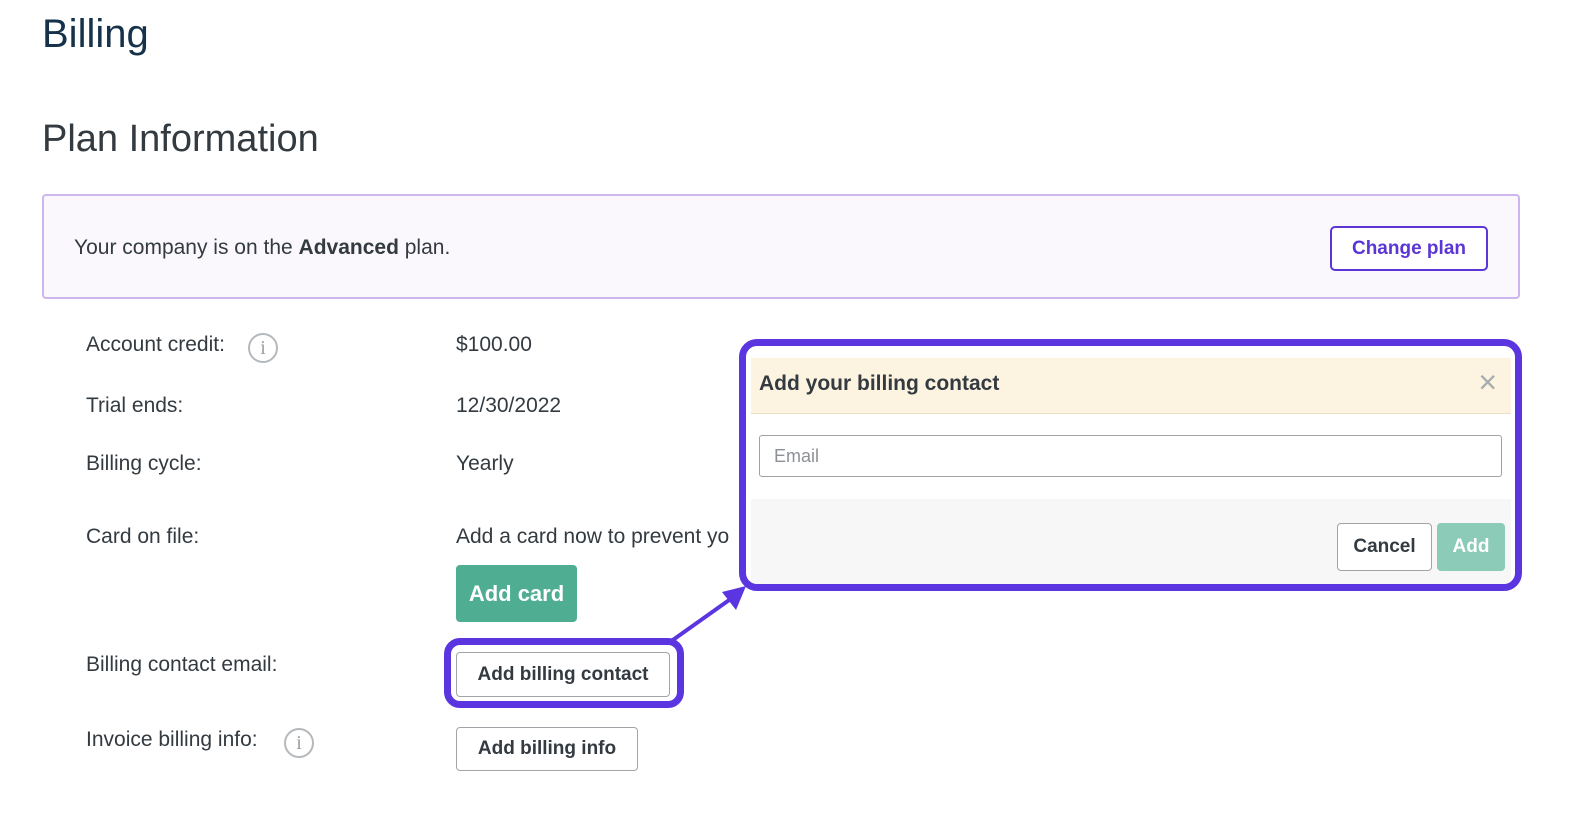  What do you see at coordinates (494, 344) in the screenshot?
I see `account-credit-value: $100.00` at bounding box center [494, 344].